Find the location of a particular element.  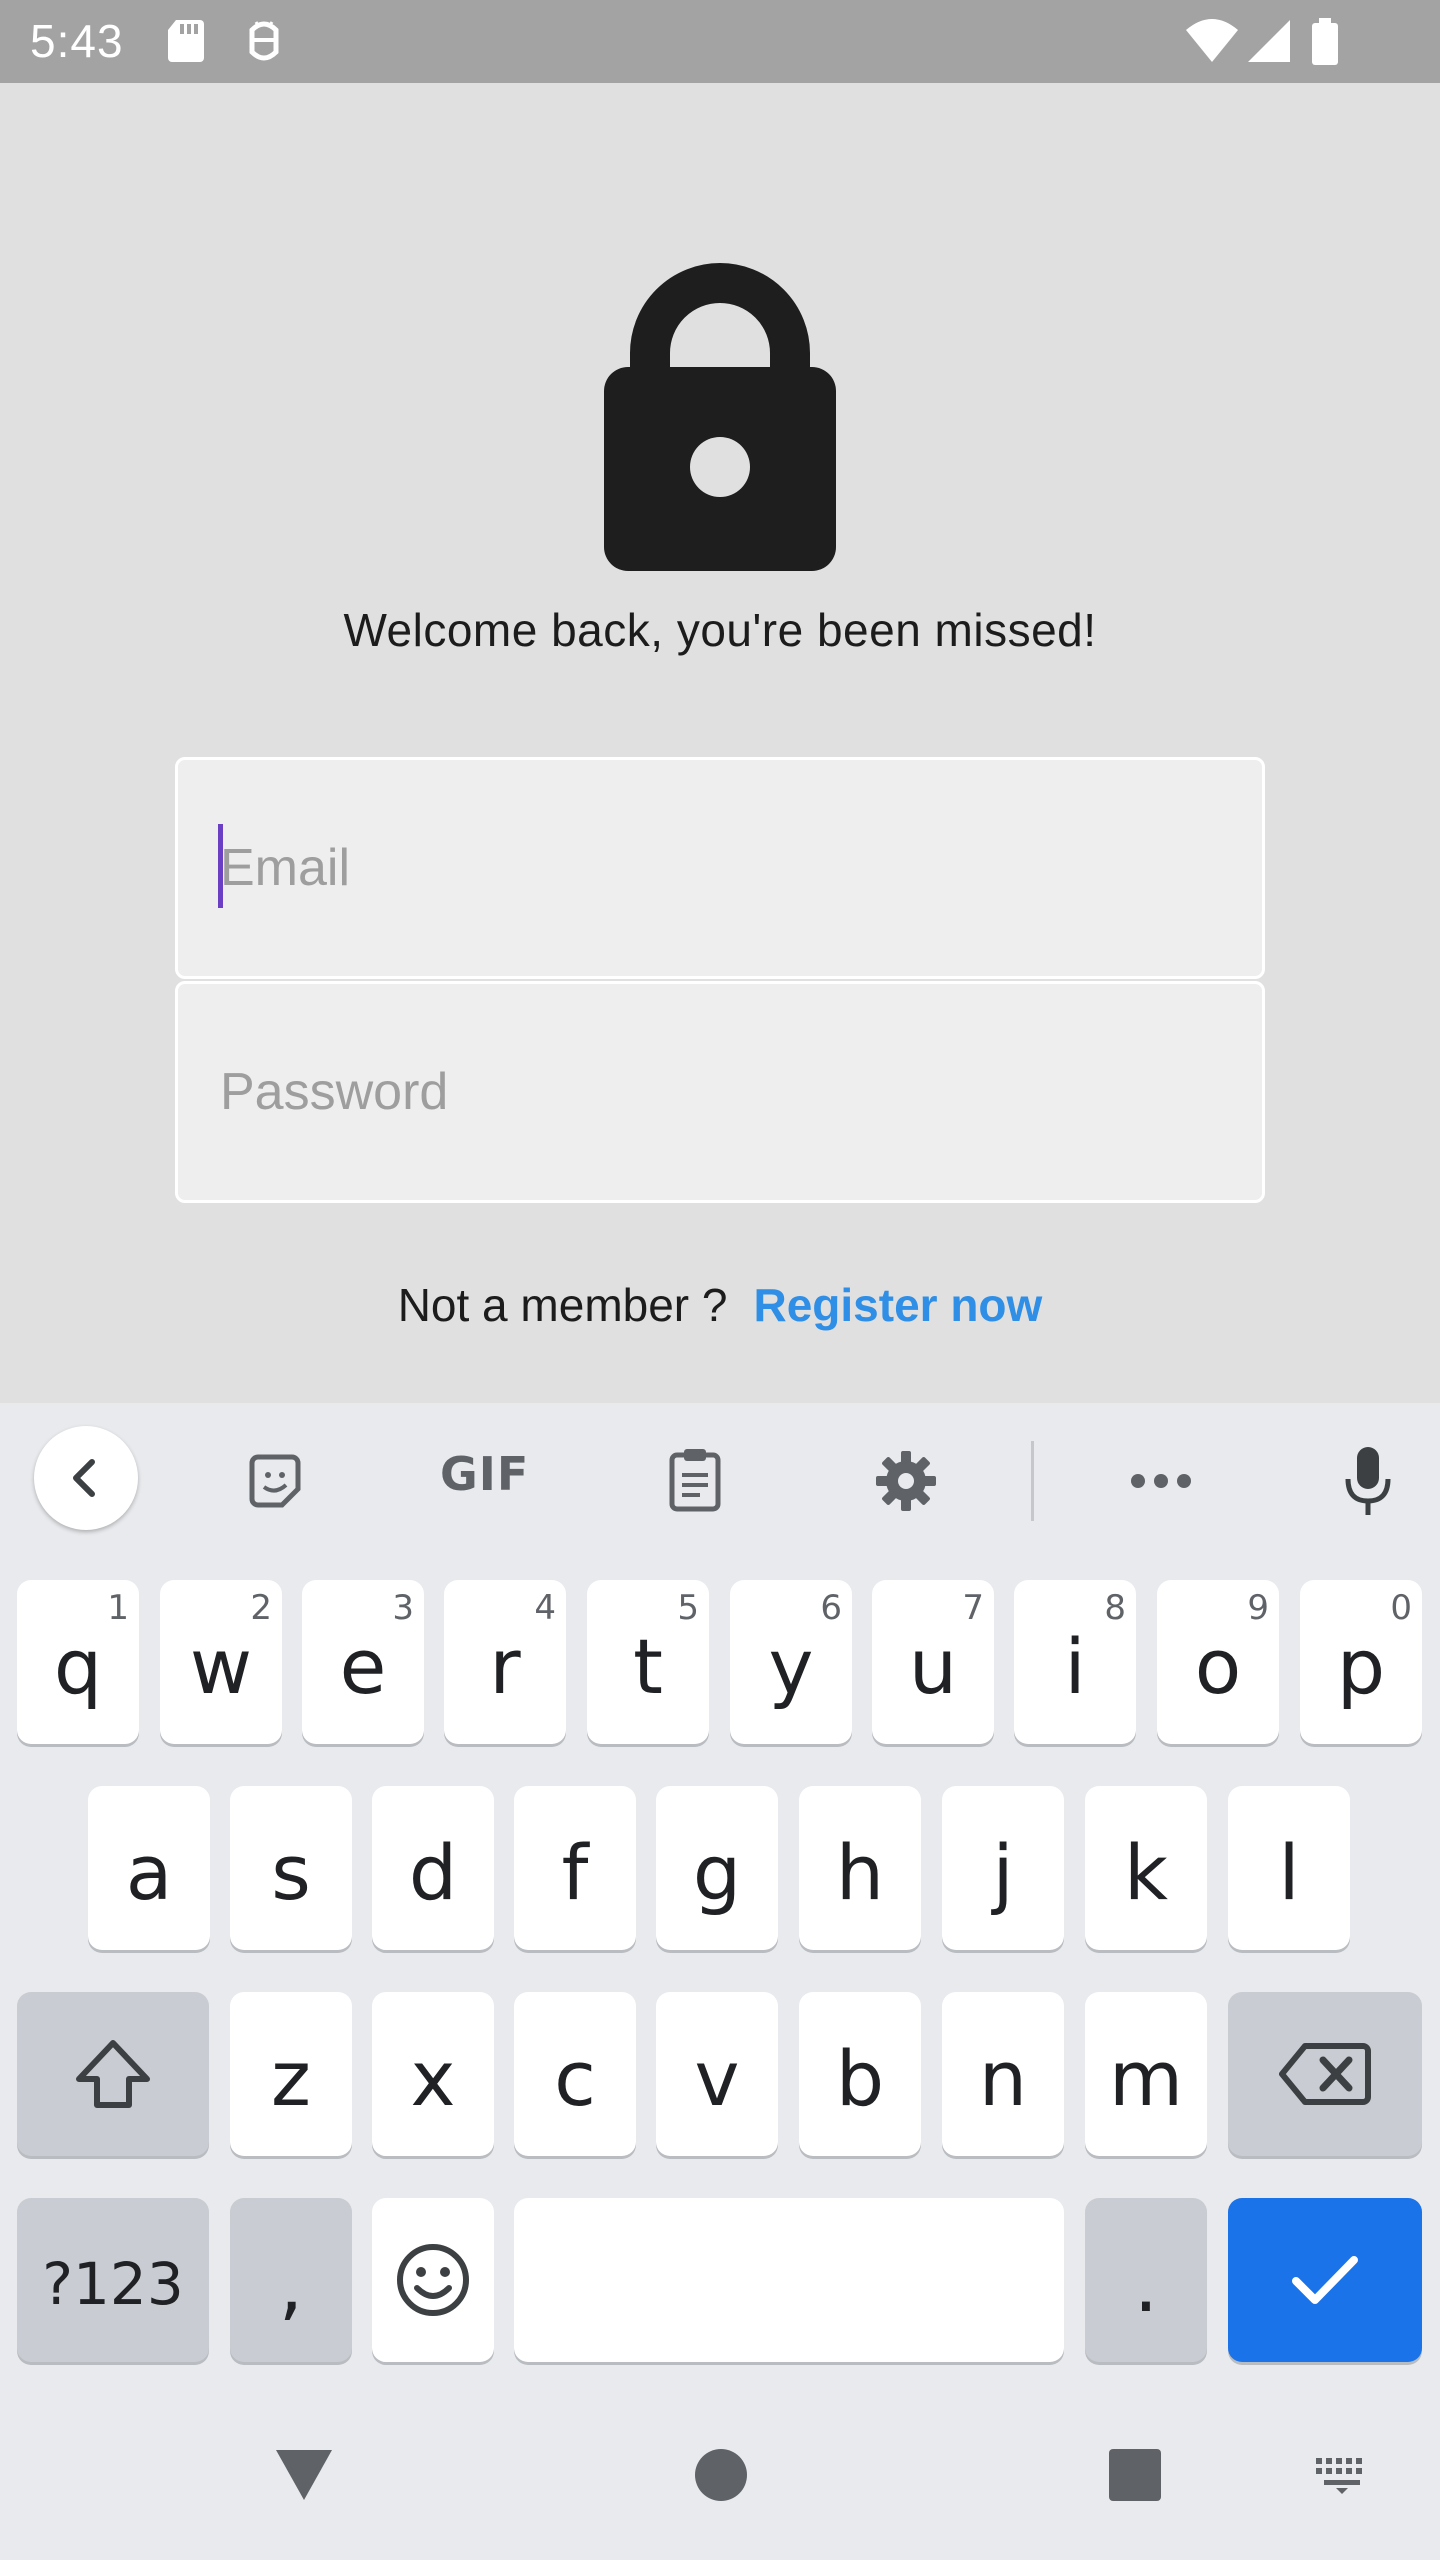

key-label: x is located at coordinates (433, 2078).